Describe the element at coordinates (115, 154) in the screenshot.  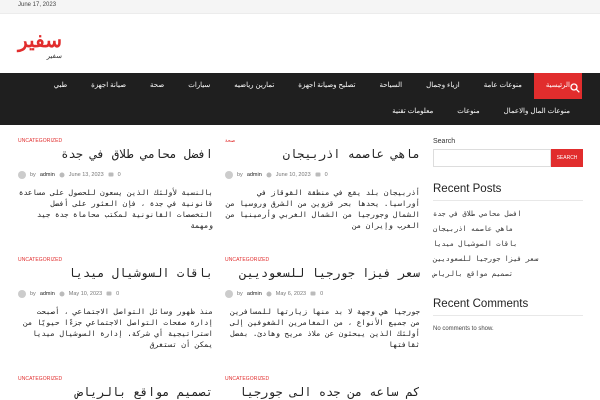
I see `post-title: افضل محامي طلاق في جدة` at that location.